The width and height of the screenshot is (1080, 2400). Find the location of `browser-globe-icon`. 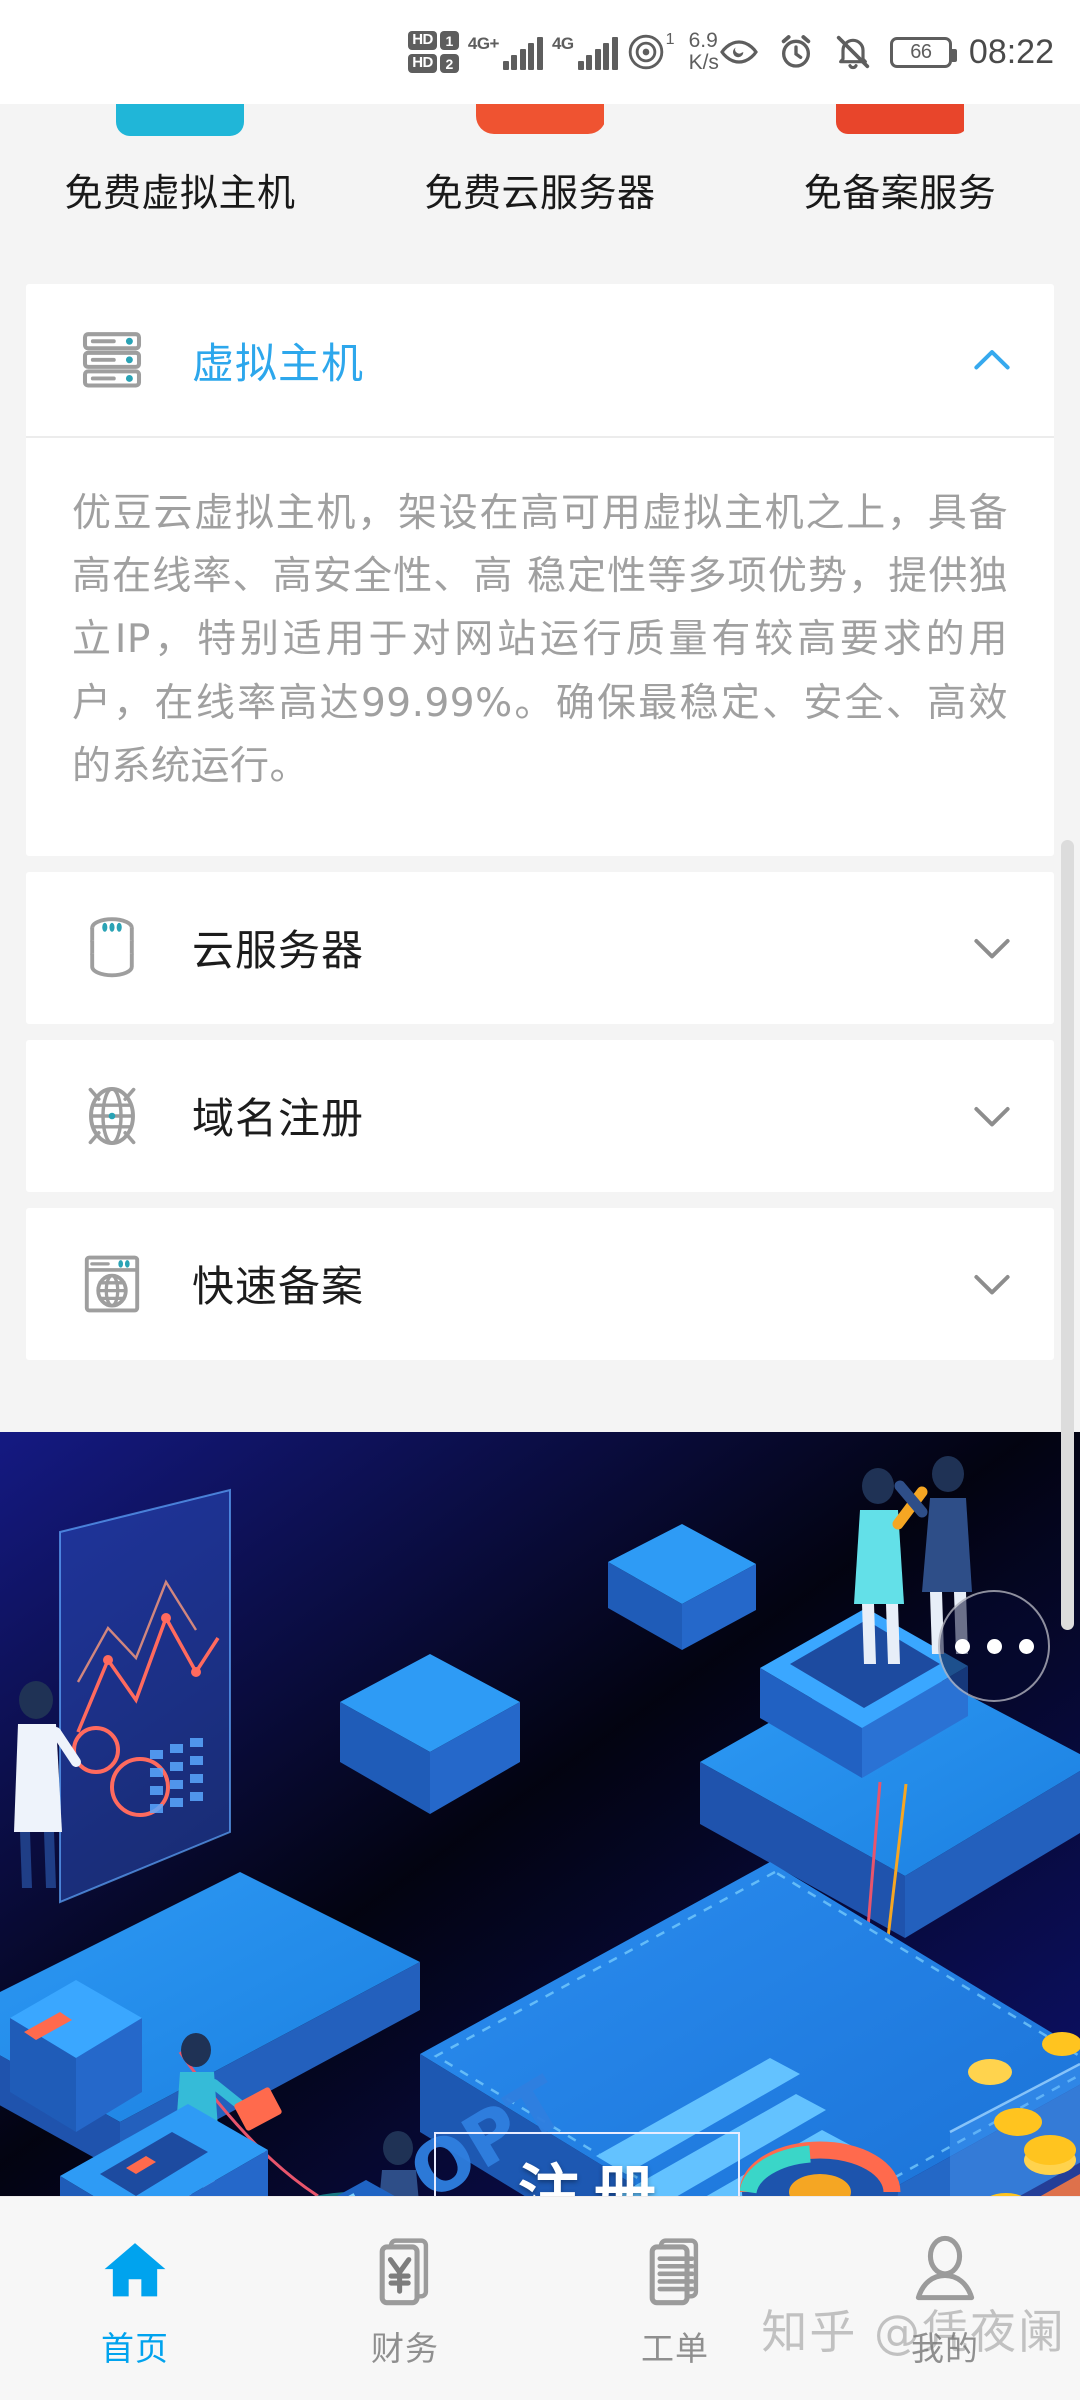

browser-globe-icon is located at coordinates (112, 1284).